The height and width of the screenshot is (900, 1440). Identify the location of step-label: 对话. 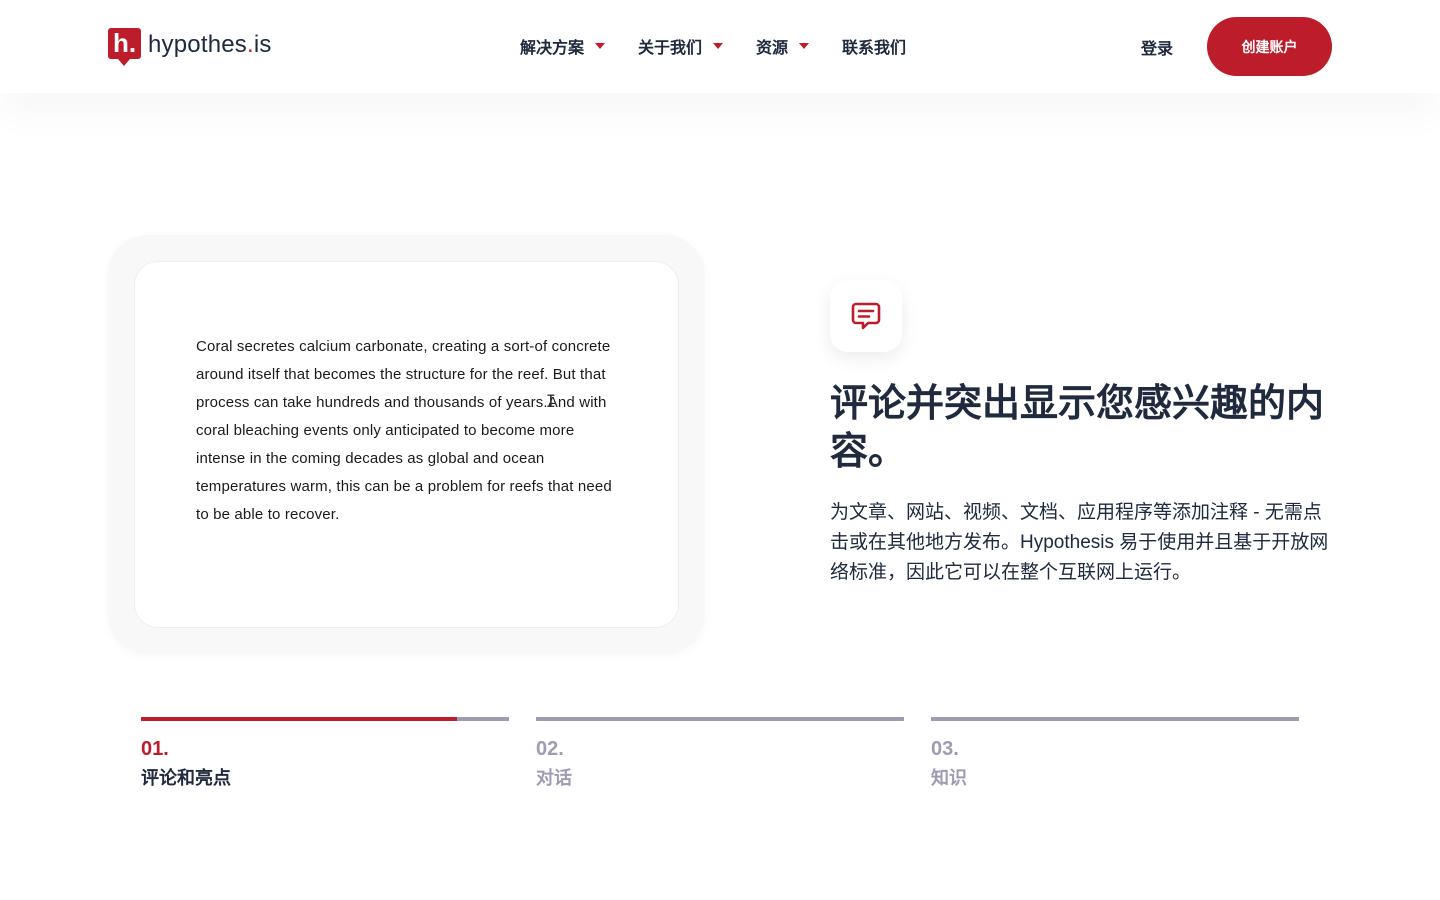
(554, 778).